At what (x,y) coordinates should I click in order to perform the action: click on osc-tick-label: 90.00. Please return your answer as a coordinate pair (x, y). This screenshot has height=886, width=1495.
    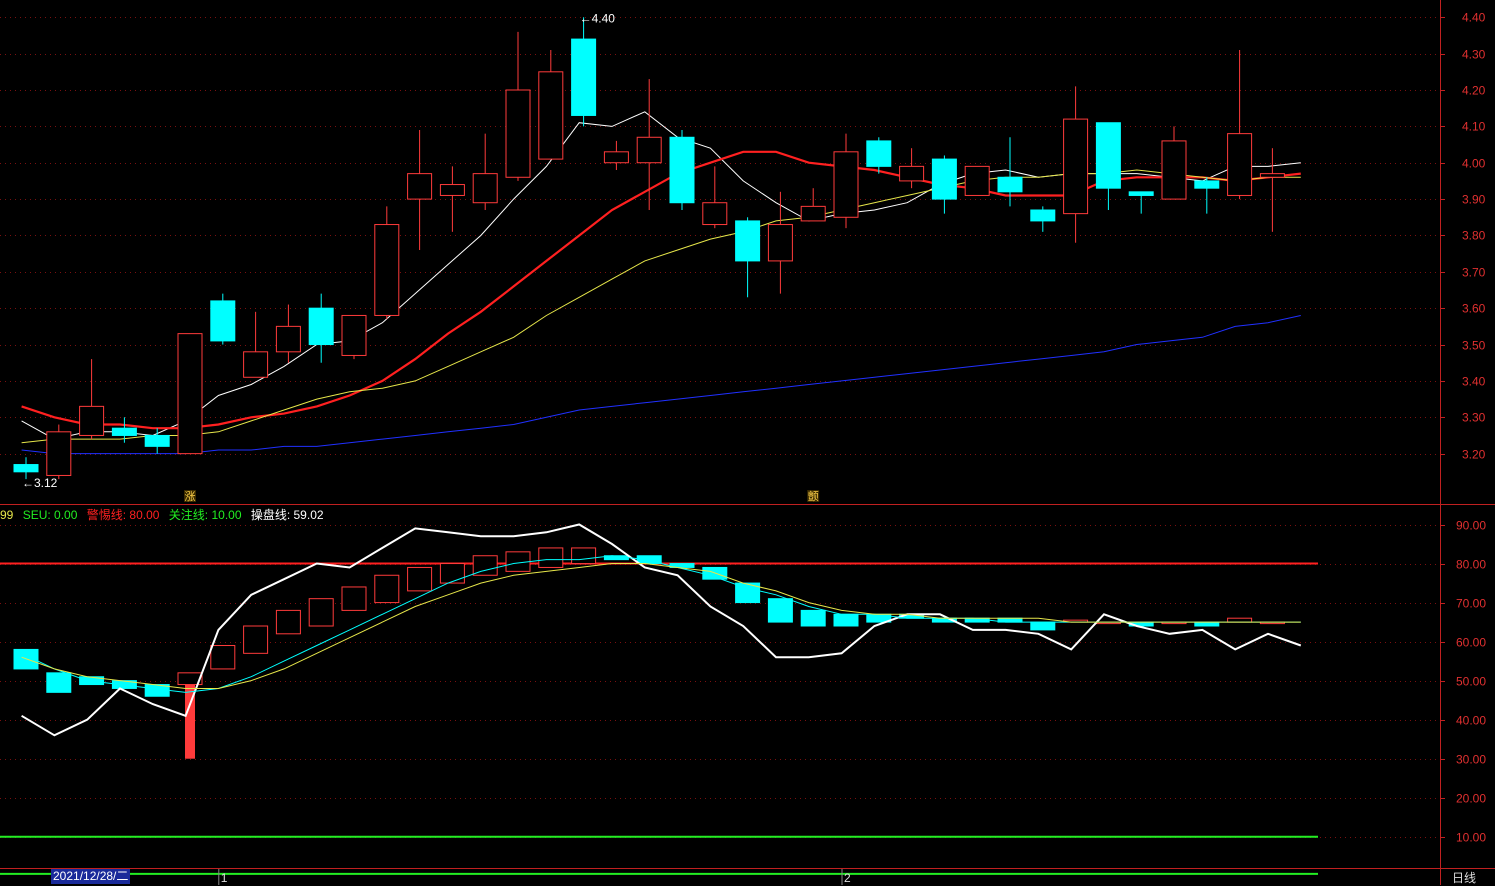
    Looking at the image, I should click on (1471, 526).